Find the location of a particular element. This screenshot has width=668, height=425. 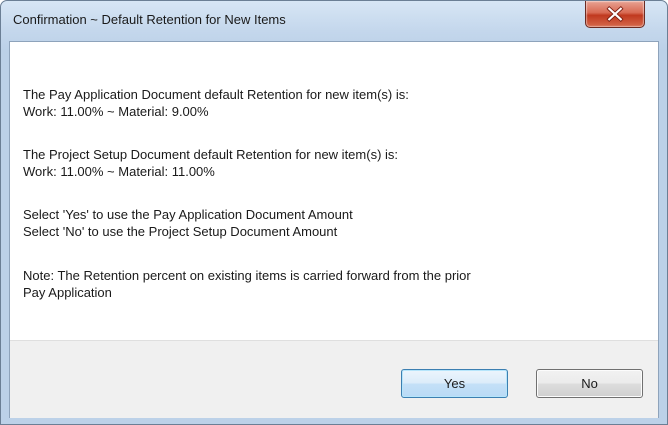

close-button is located at coordinates (615, 14).